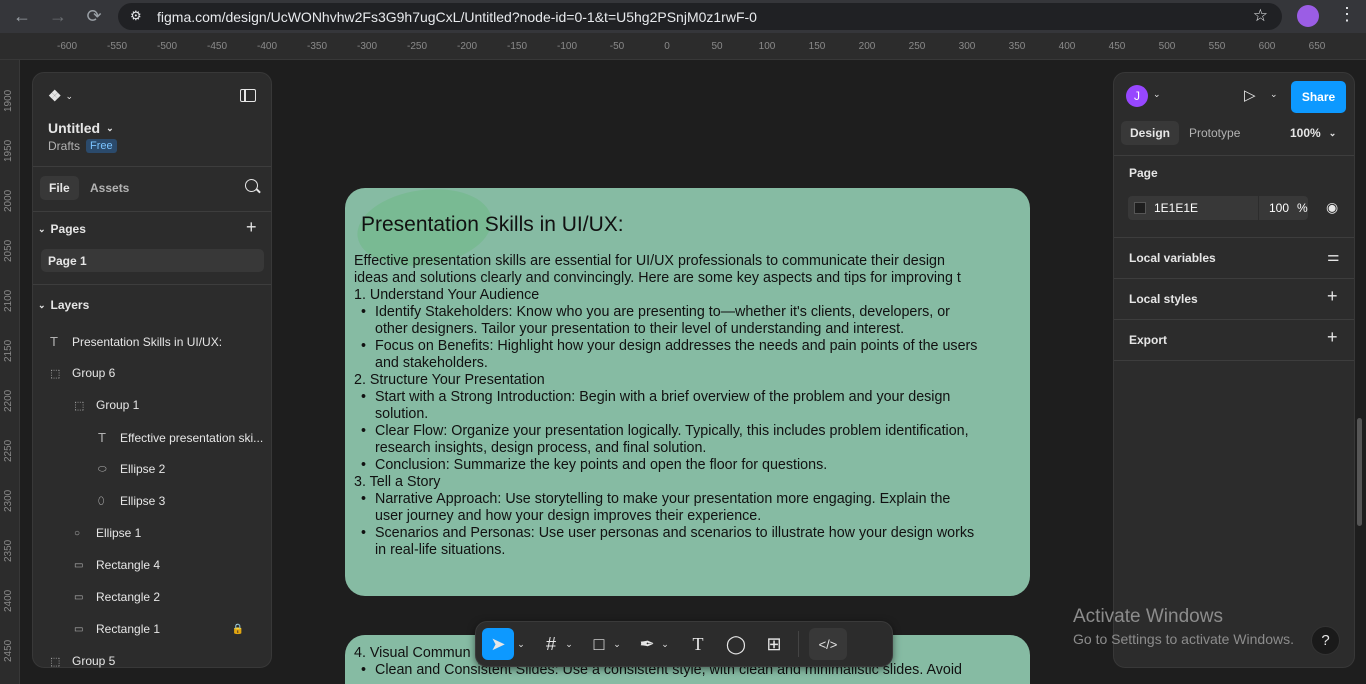  What do you see at coordinates (517, 46) in the screenshot?
I see `ruler-tick-label: -150` at bounding box center [517, 46].